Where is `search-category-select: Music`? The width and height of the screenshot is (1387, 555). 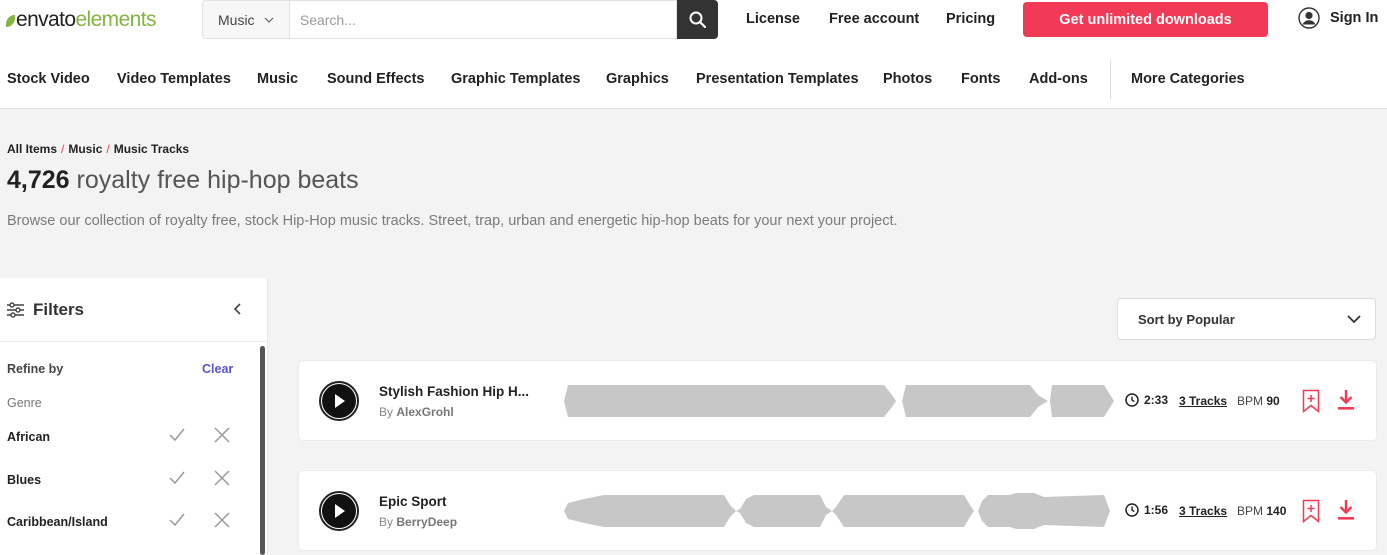
search-category-select: Music is located at coordinates (245, 19).